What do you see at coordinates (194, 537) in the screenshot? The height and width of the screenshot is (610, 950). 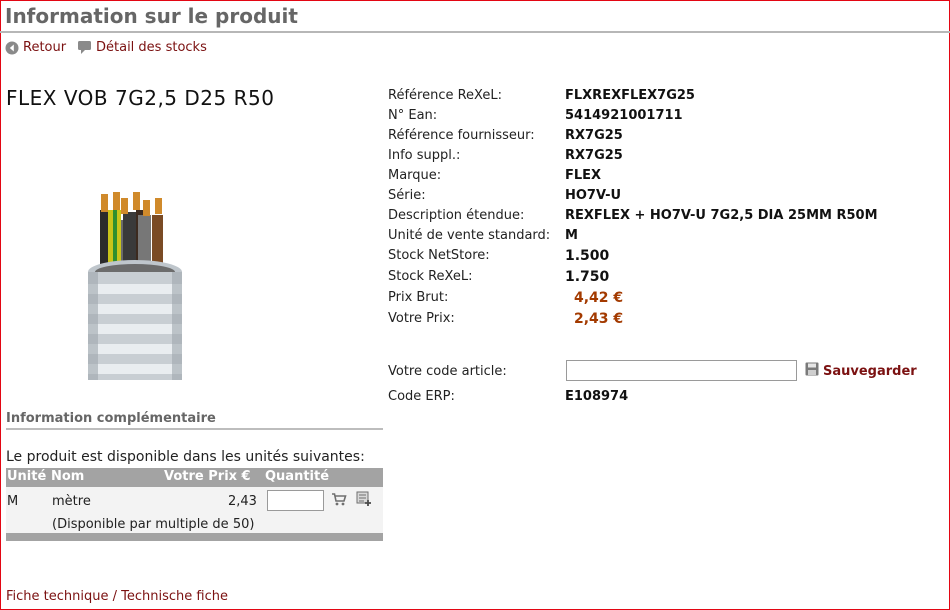 I see `units-table-footer` at bounding box center [194, 537].